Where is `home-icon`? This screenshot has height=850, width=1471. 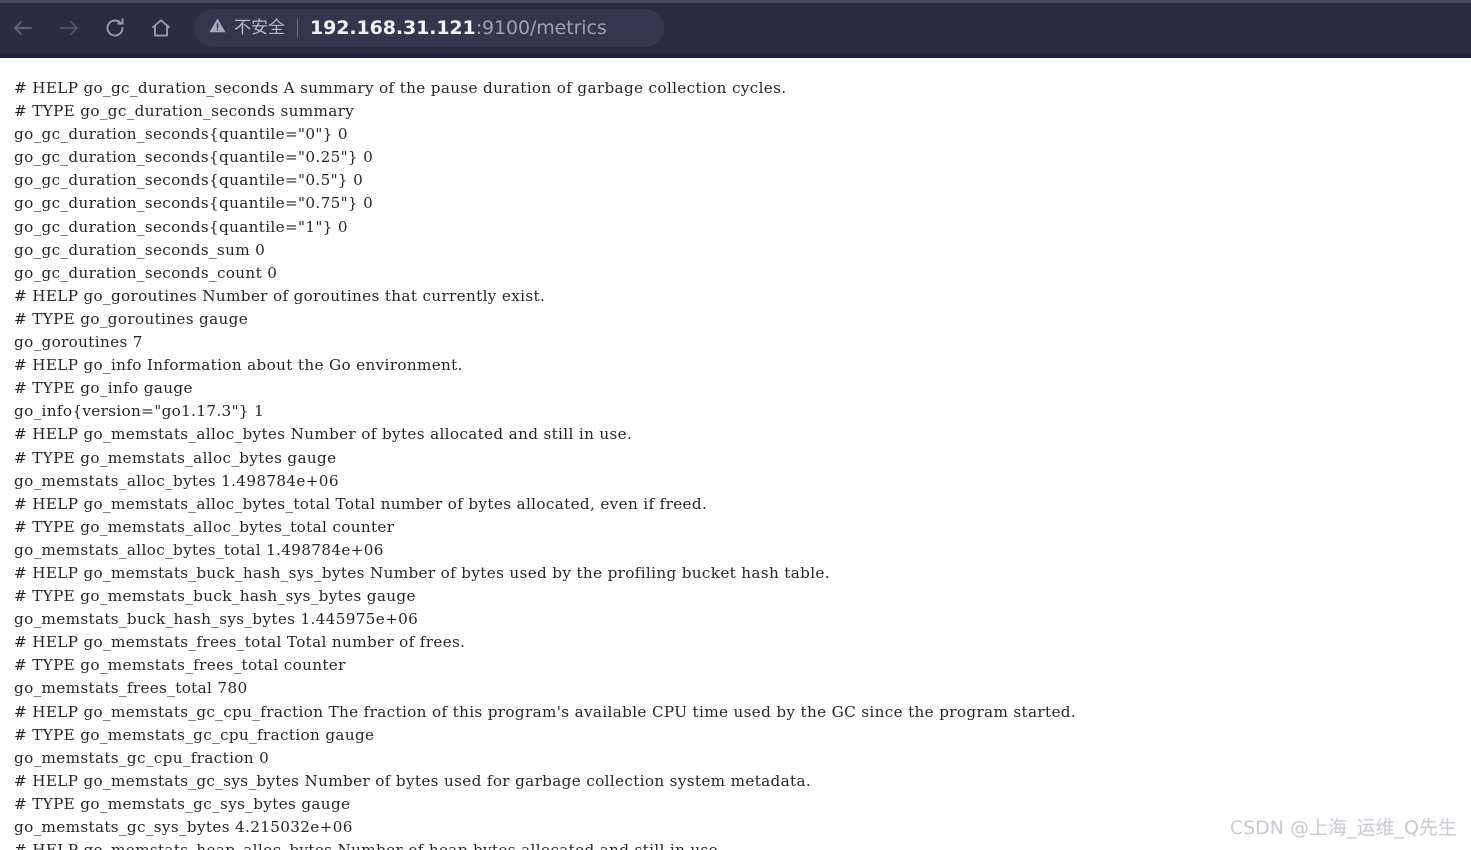
home-icon is located at coordinates (161, 28).